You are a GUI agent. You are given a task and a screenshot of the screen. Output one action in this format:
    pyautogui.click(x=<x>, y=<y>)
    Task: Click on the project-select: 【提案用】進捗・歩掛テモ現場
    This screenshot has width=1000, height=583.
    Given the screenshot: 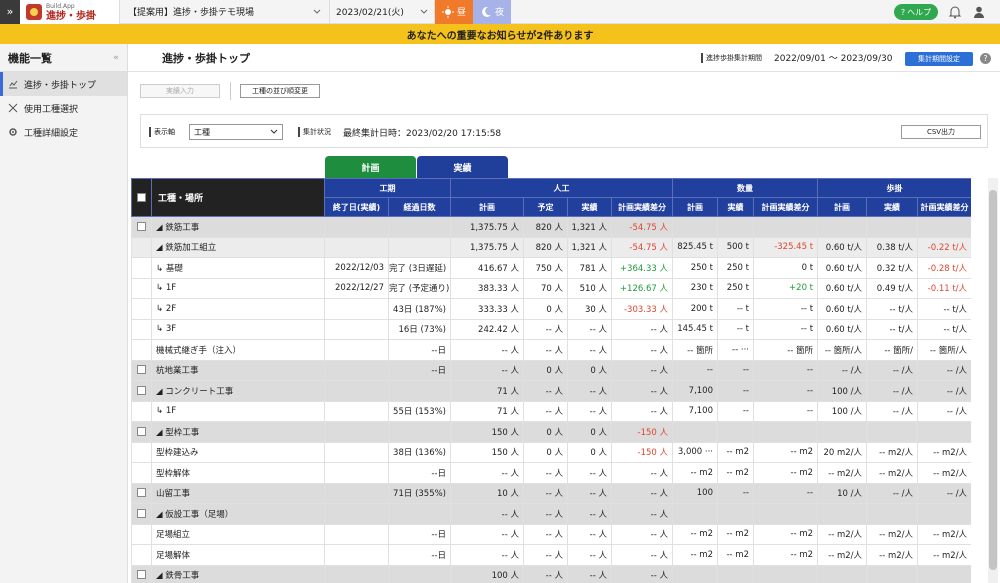 What is the action you would take?
    pyautogui.click(x=225, y=12)
    